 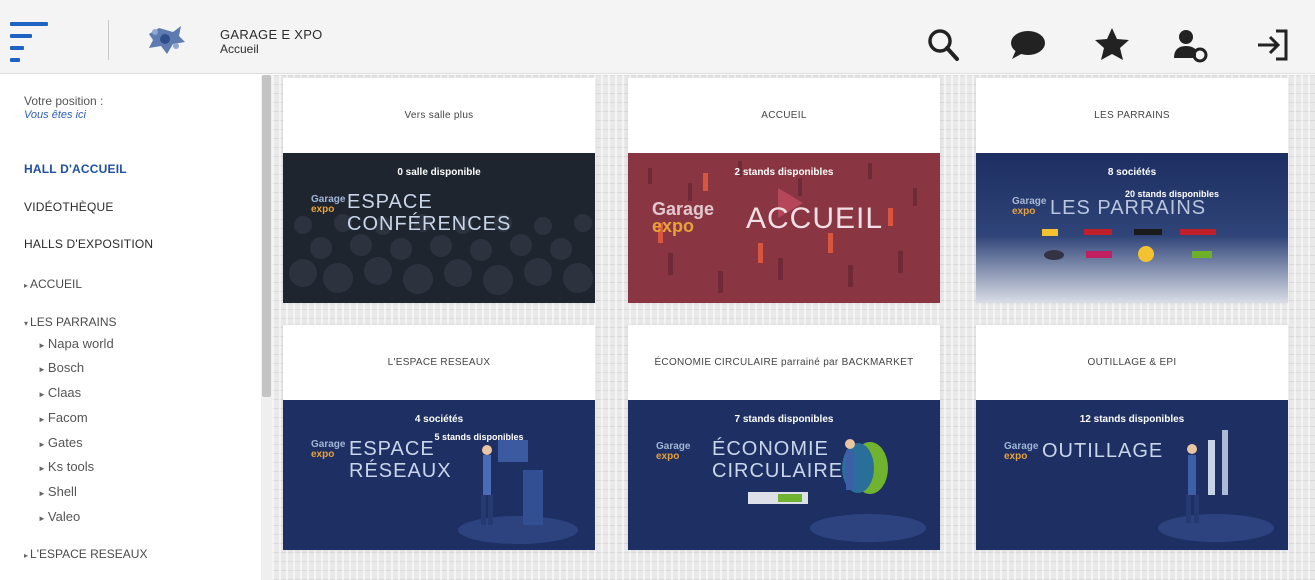 I want to click on chevron-down-icon: ▾, so click(x=26, y=323).